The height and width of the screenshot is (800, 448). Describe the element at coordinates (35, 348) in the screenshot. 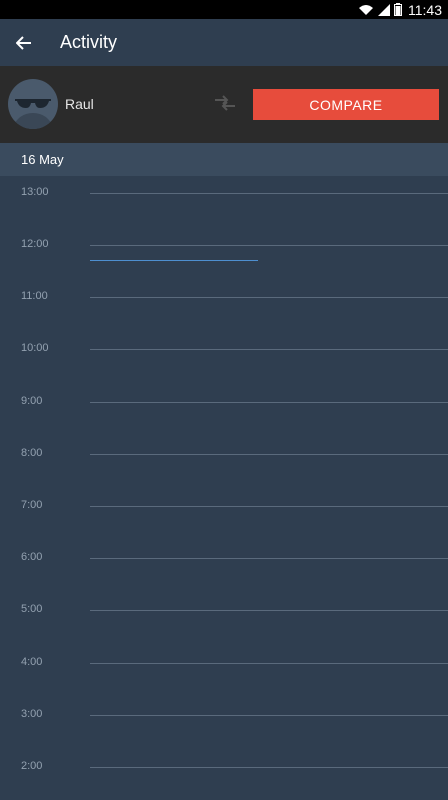

I see `hour-label: 10:00` at that location.